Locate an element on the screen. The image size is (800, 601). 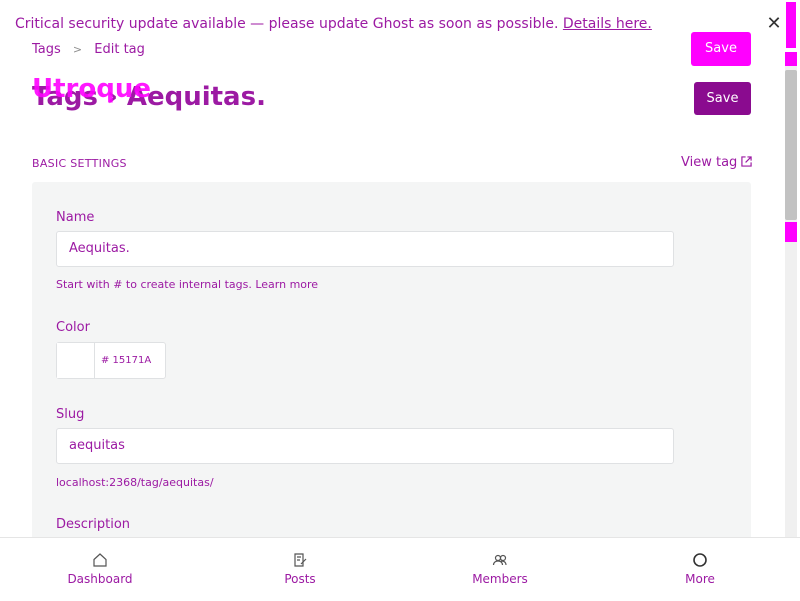
slug-value: aequitas is located at coordinates (97, 445).